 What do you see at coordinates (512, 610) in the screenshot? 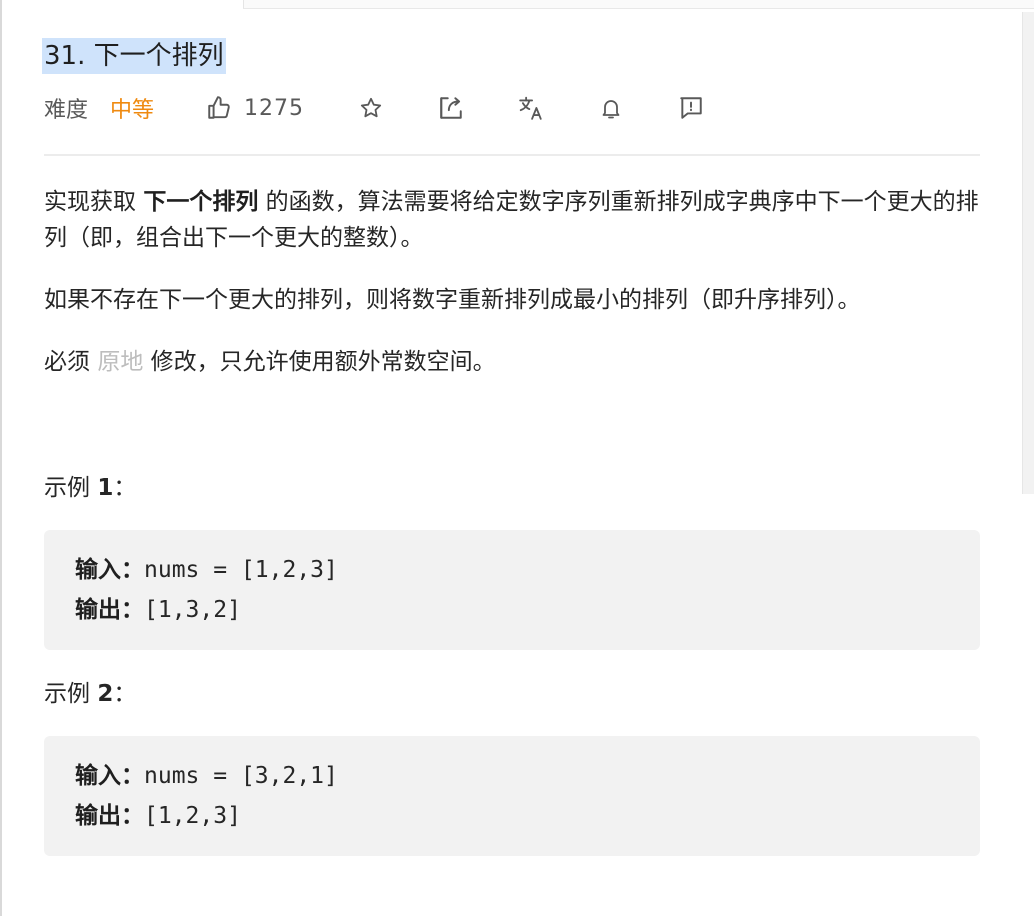
I see `example-output-line: 输出：[1,3,2]` at bounding box center [512, 610].